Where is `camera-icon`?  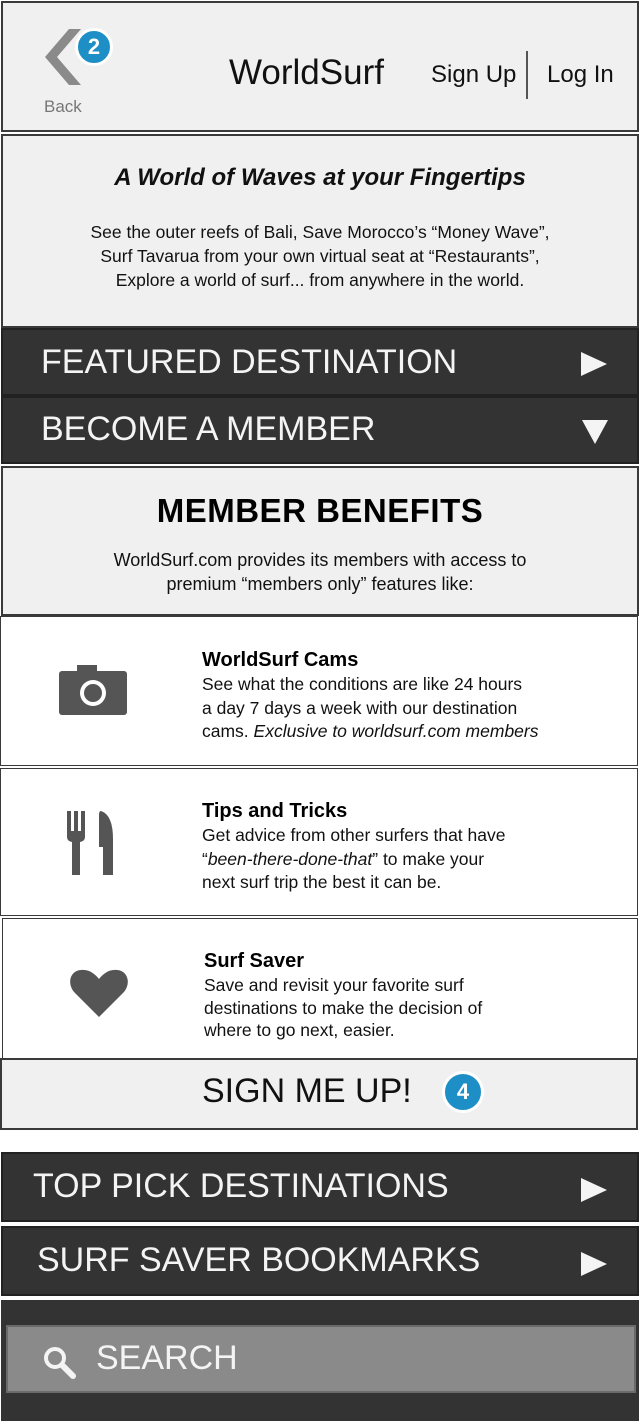 camera-icon is located at coordinates (93, 690).